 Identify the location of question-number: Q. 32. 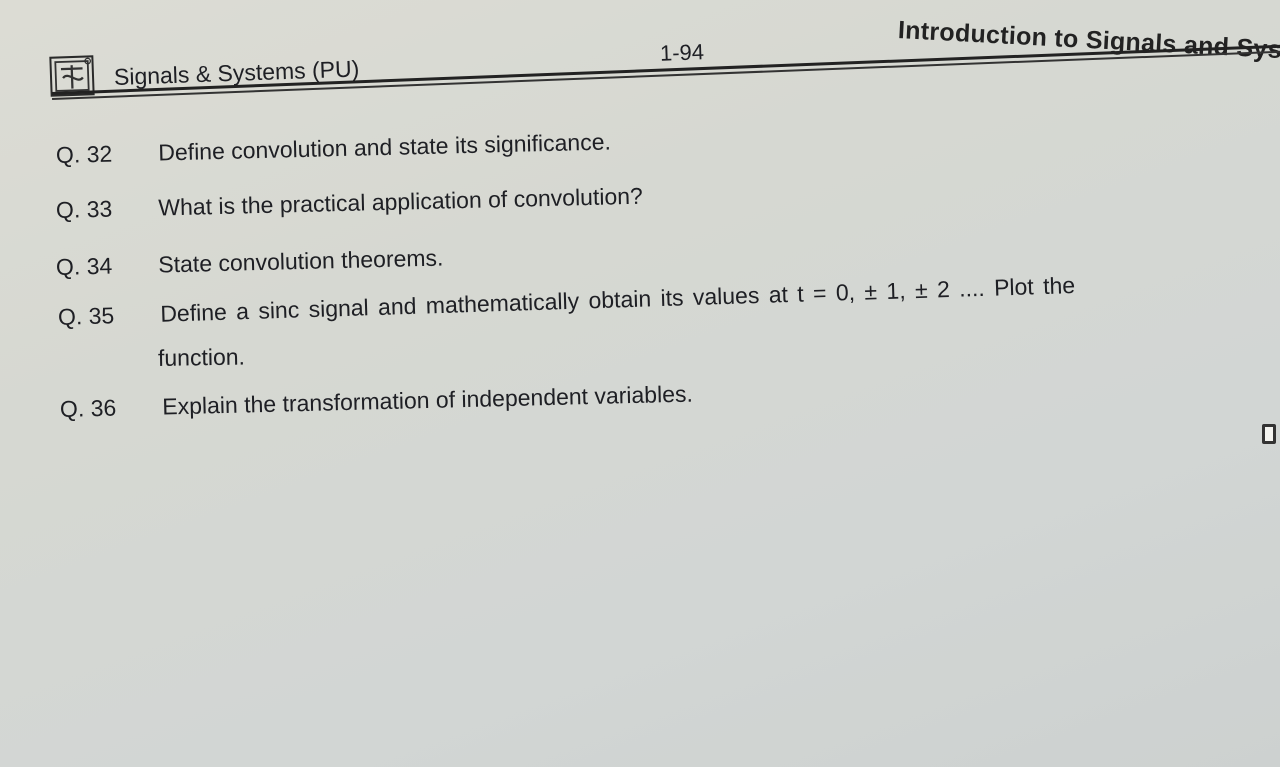
(84, 154).